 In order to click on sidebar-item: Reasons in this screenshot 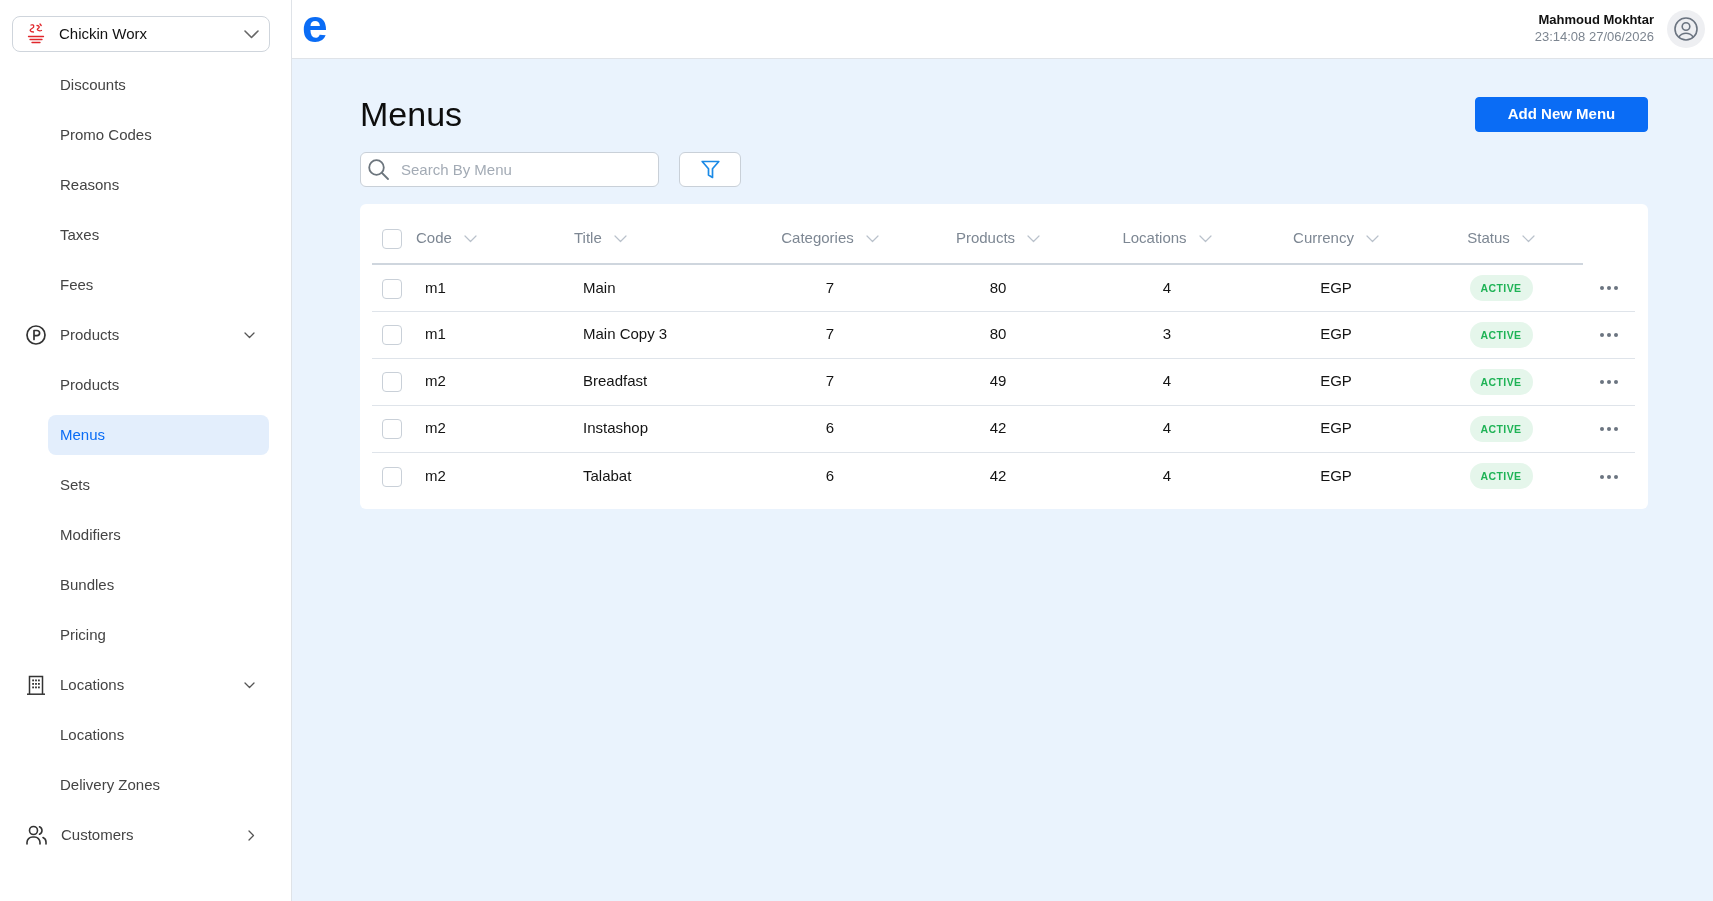, I will do `click(158, 185)`.